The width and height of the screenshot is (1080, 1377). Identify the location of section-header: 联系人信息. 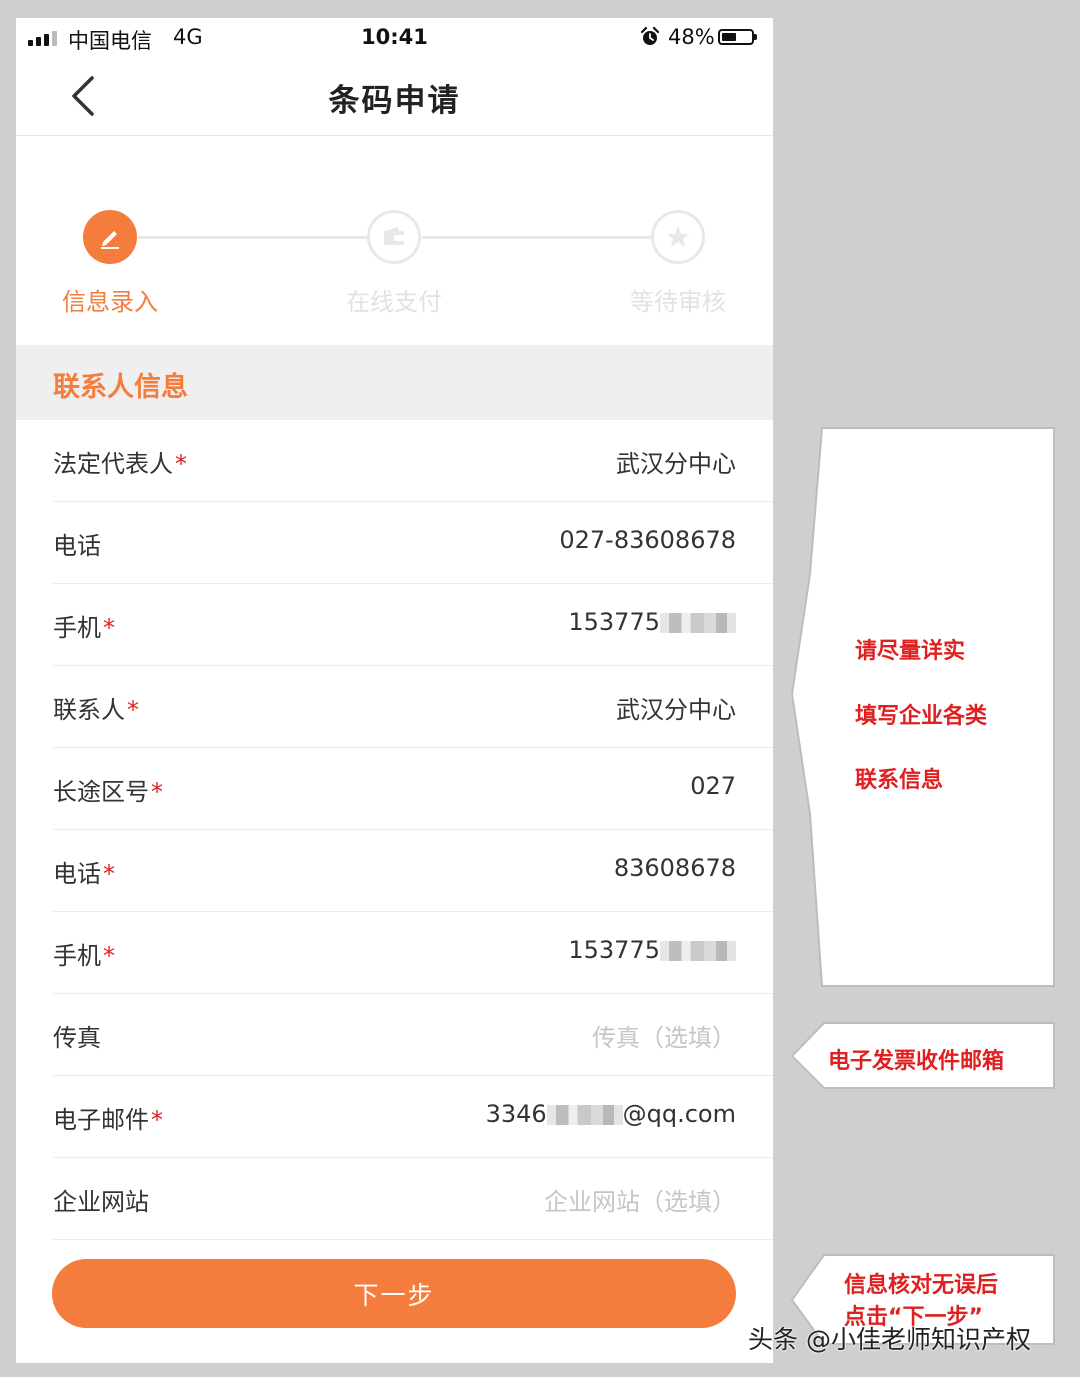
(394, 382).